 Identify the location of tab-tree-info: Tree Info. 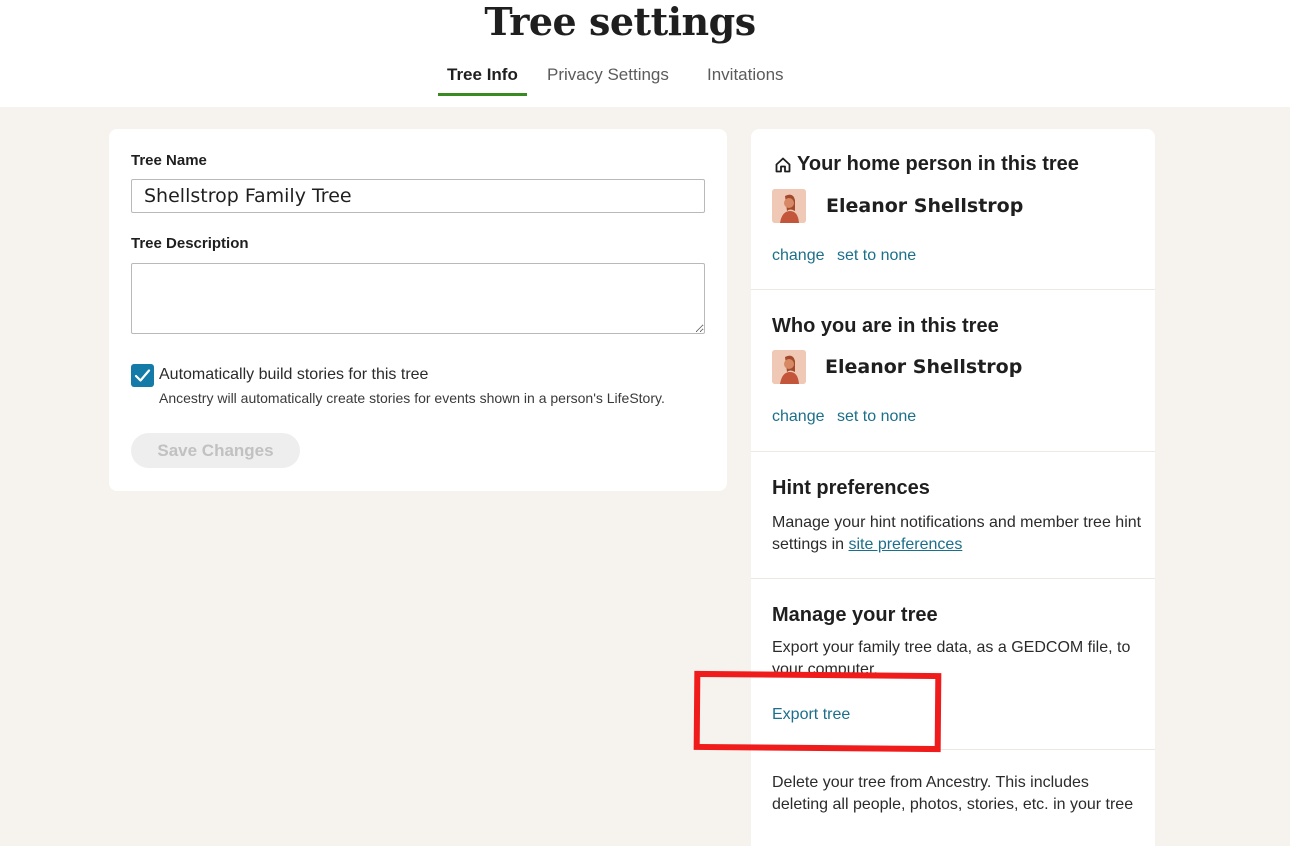
(482, 79).